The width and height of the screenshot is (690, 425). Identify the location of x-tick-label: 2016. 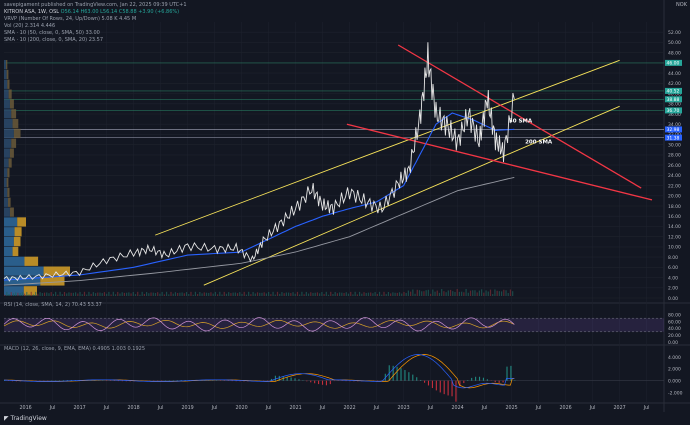
(25, 408).